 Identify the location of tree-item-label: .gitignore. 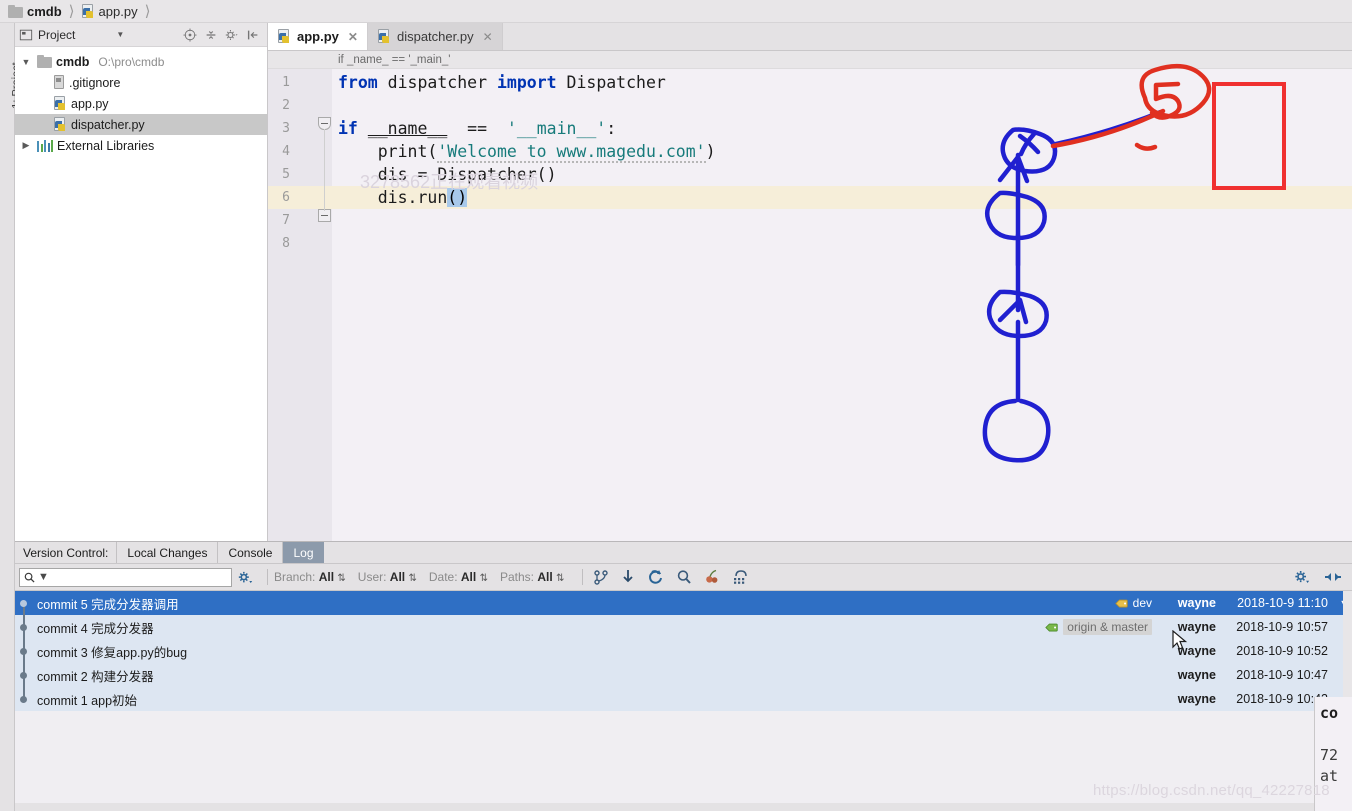
(95, 82).